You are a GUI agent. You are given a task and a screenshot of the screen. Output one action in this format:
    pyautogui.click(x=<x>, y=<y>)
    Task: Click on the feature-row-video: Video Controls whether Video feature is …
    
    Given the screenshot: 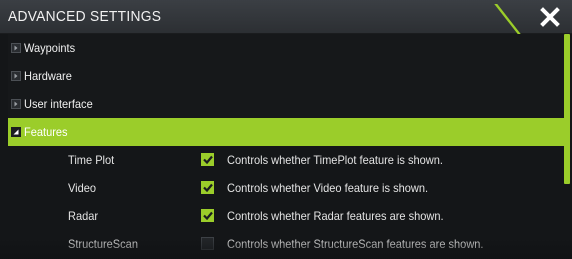 What is the action you would take?
    pyautogui.click(x=286, y=188)
    